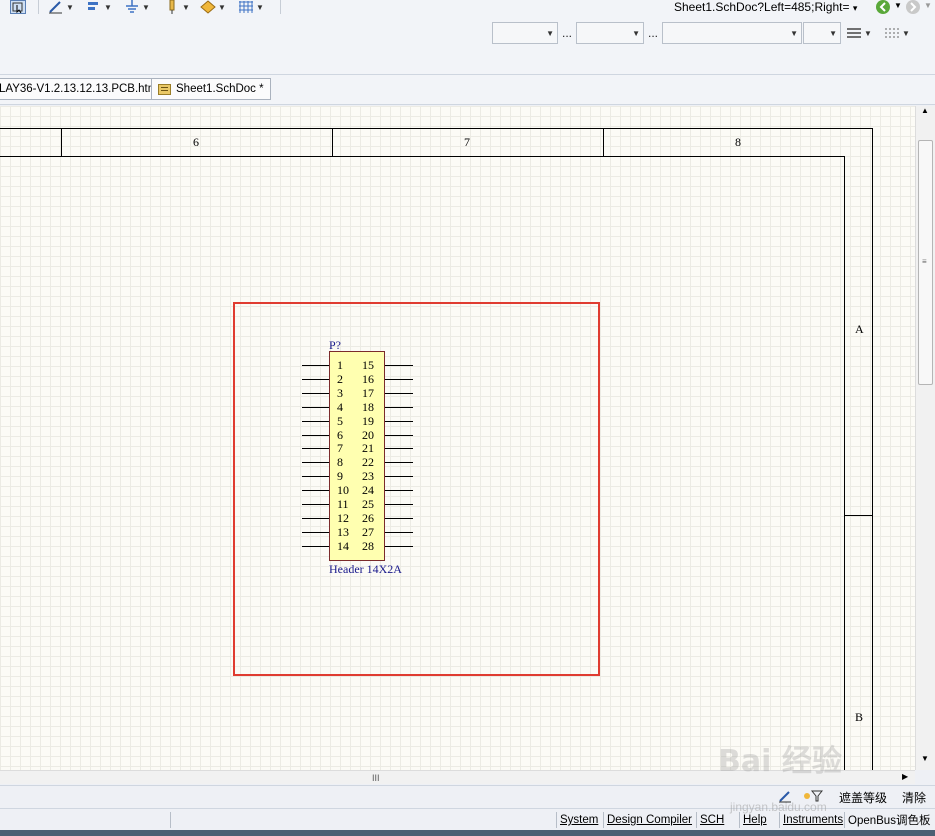 This screenshot has height=836, width=935. What do you see at coordinates (365, 569) in the screenshot?
I see `component-comment: Header 14X2A` at bounding box center [365, 569].